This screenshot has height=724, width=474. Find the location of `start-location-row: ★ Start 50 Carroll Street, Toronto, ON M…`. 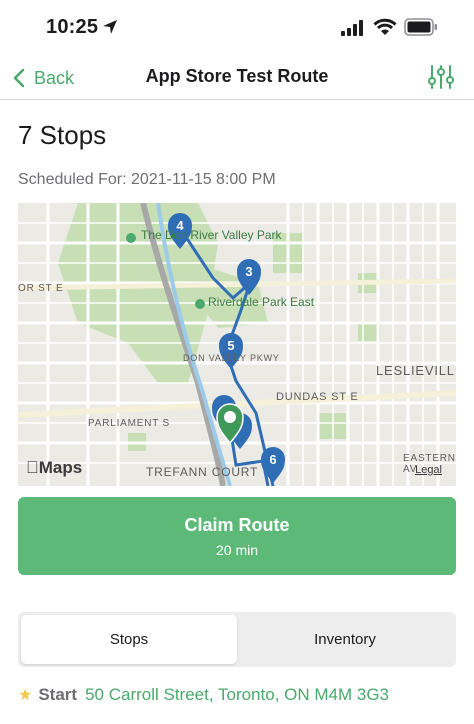

start-location-row: ★ Start 50 Carroll Street, Toronto, ON M… is located at coordinates (203, 695).